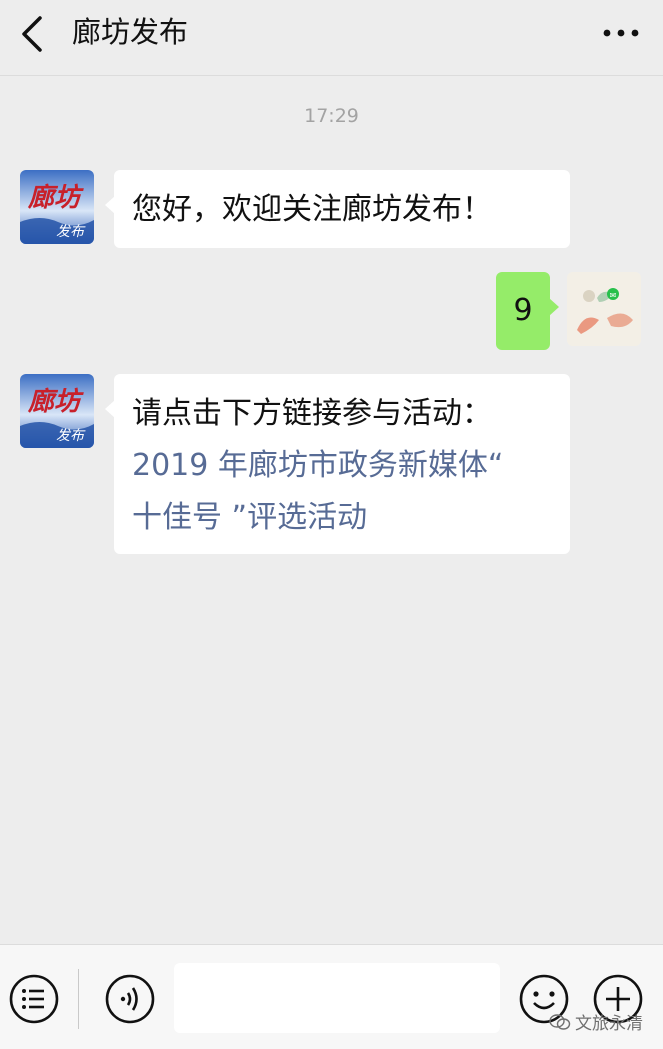  I want to click on voice-button, so click(130, 1001).